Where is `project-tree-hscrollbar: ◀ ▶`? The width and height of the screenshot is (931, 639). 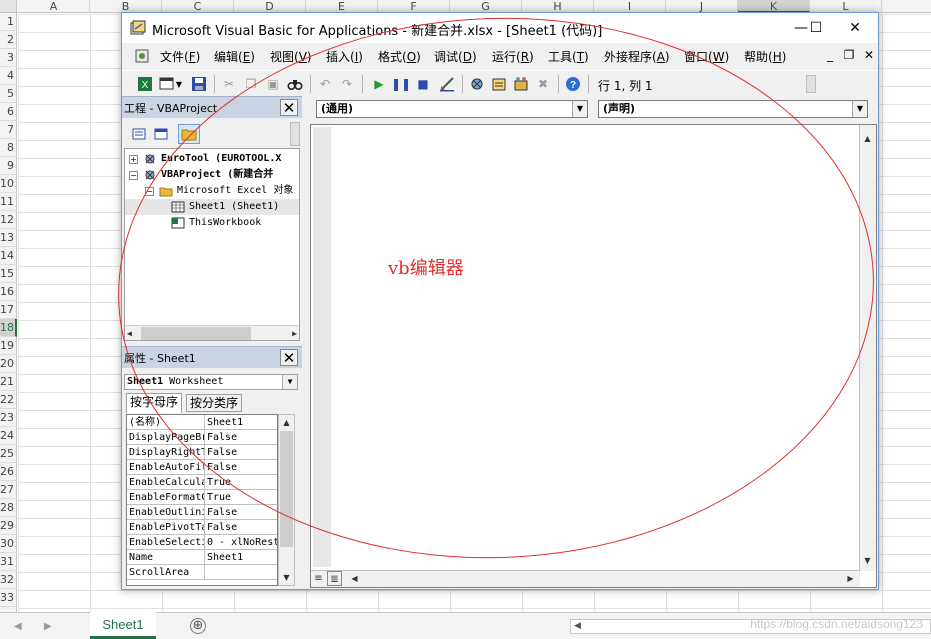
project-tree-hscrollbar: ◀ ▶ is located at coordinates (212, 332).